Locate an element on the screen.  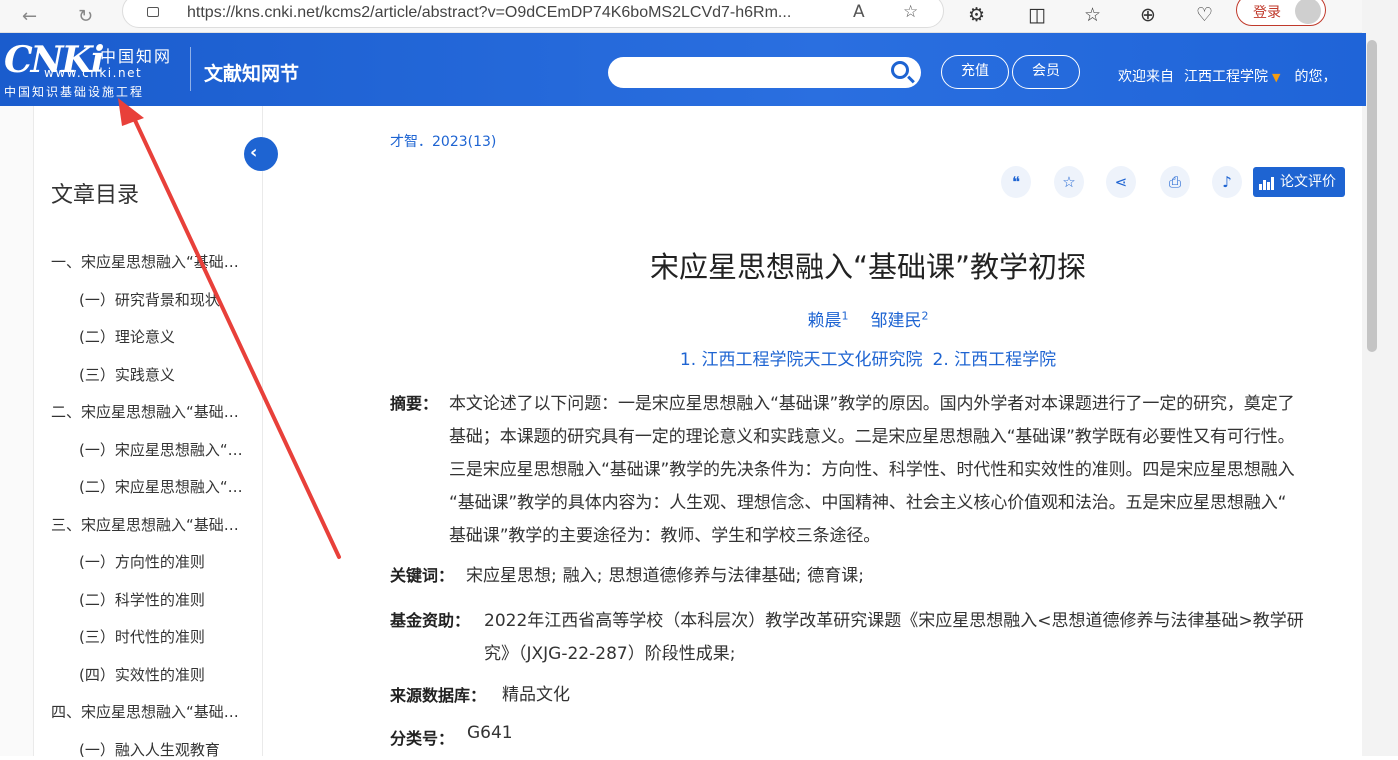
abstract-label: 摘要： is located at coordinates (414, 403).